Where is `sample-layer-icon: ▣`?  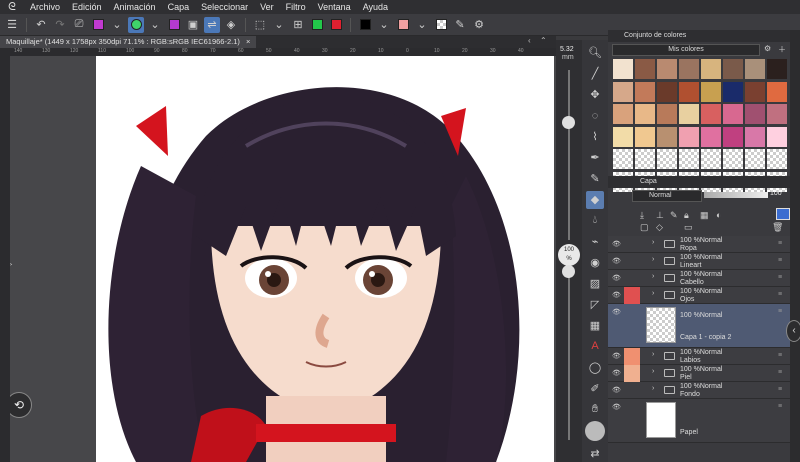
sample-layer-icon: ▣ is located at coordinates (193, 25).